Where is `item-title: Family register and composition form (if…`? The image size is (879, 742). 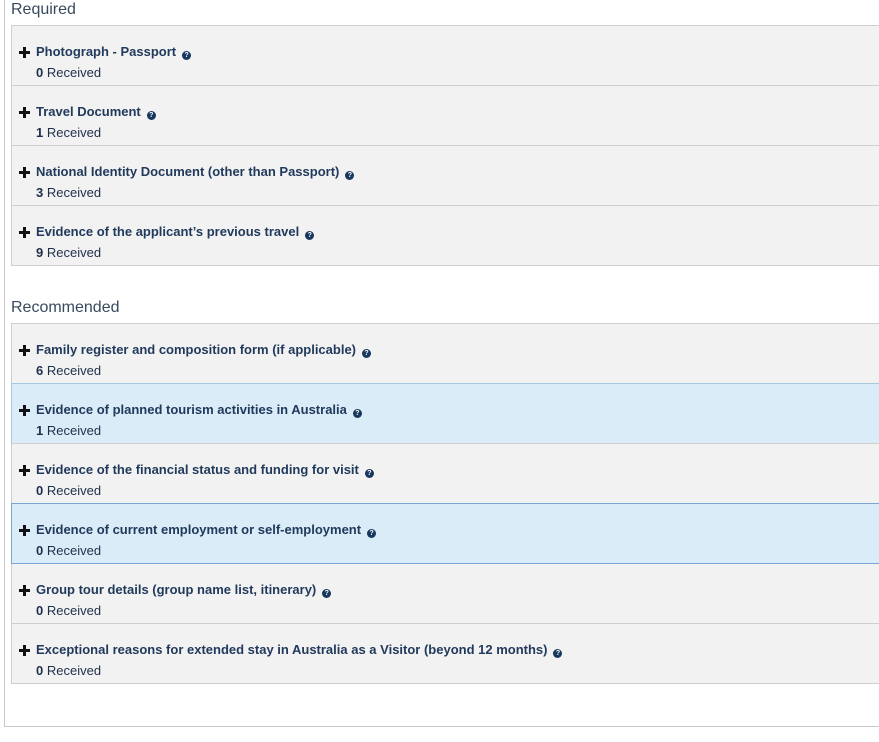
item-title: Family register and composition form (if… is located at coordinates (203, 350).